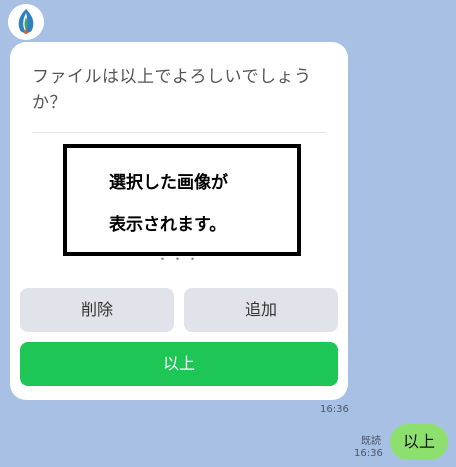 The image size is (456, 467). What do you see at coordinates (371, 441) in the screenshot?
I see `read-receipt: 既読` at bounding box center [371, 441].